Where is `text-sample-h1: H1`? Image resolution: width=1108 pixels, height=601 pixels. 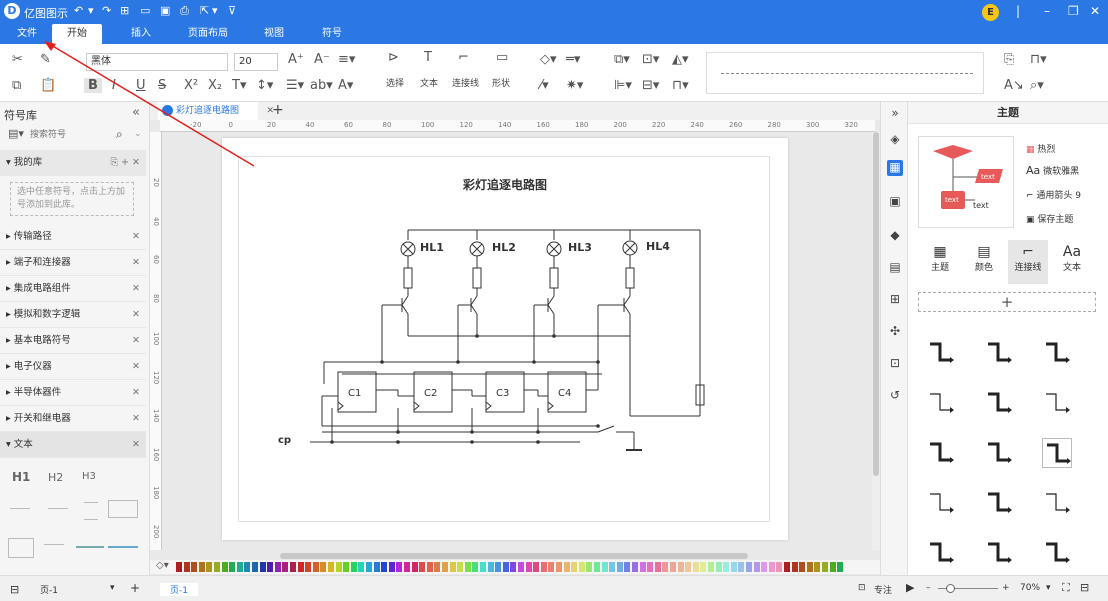
text-sample-h1: H1 is located at coordinates (21, 477).